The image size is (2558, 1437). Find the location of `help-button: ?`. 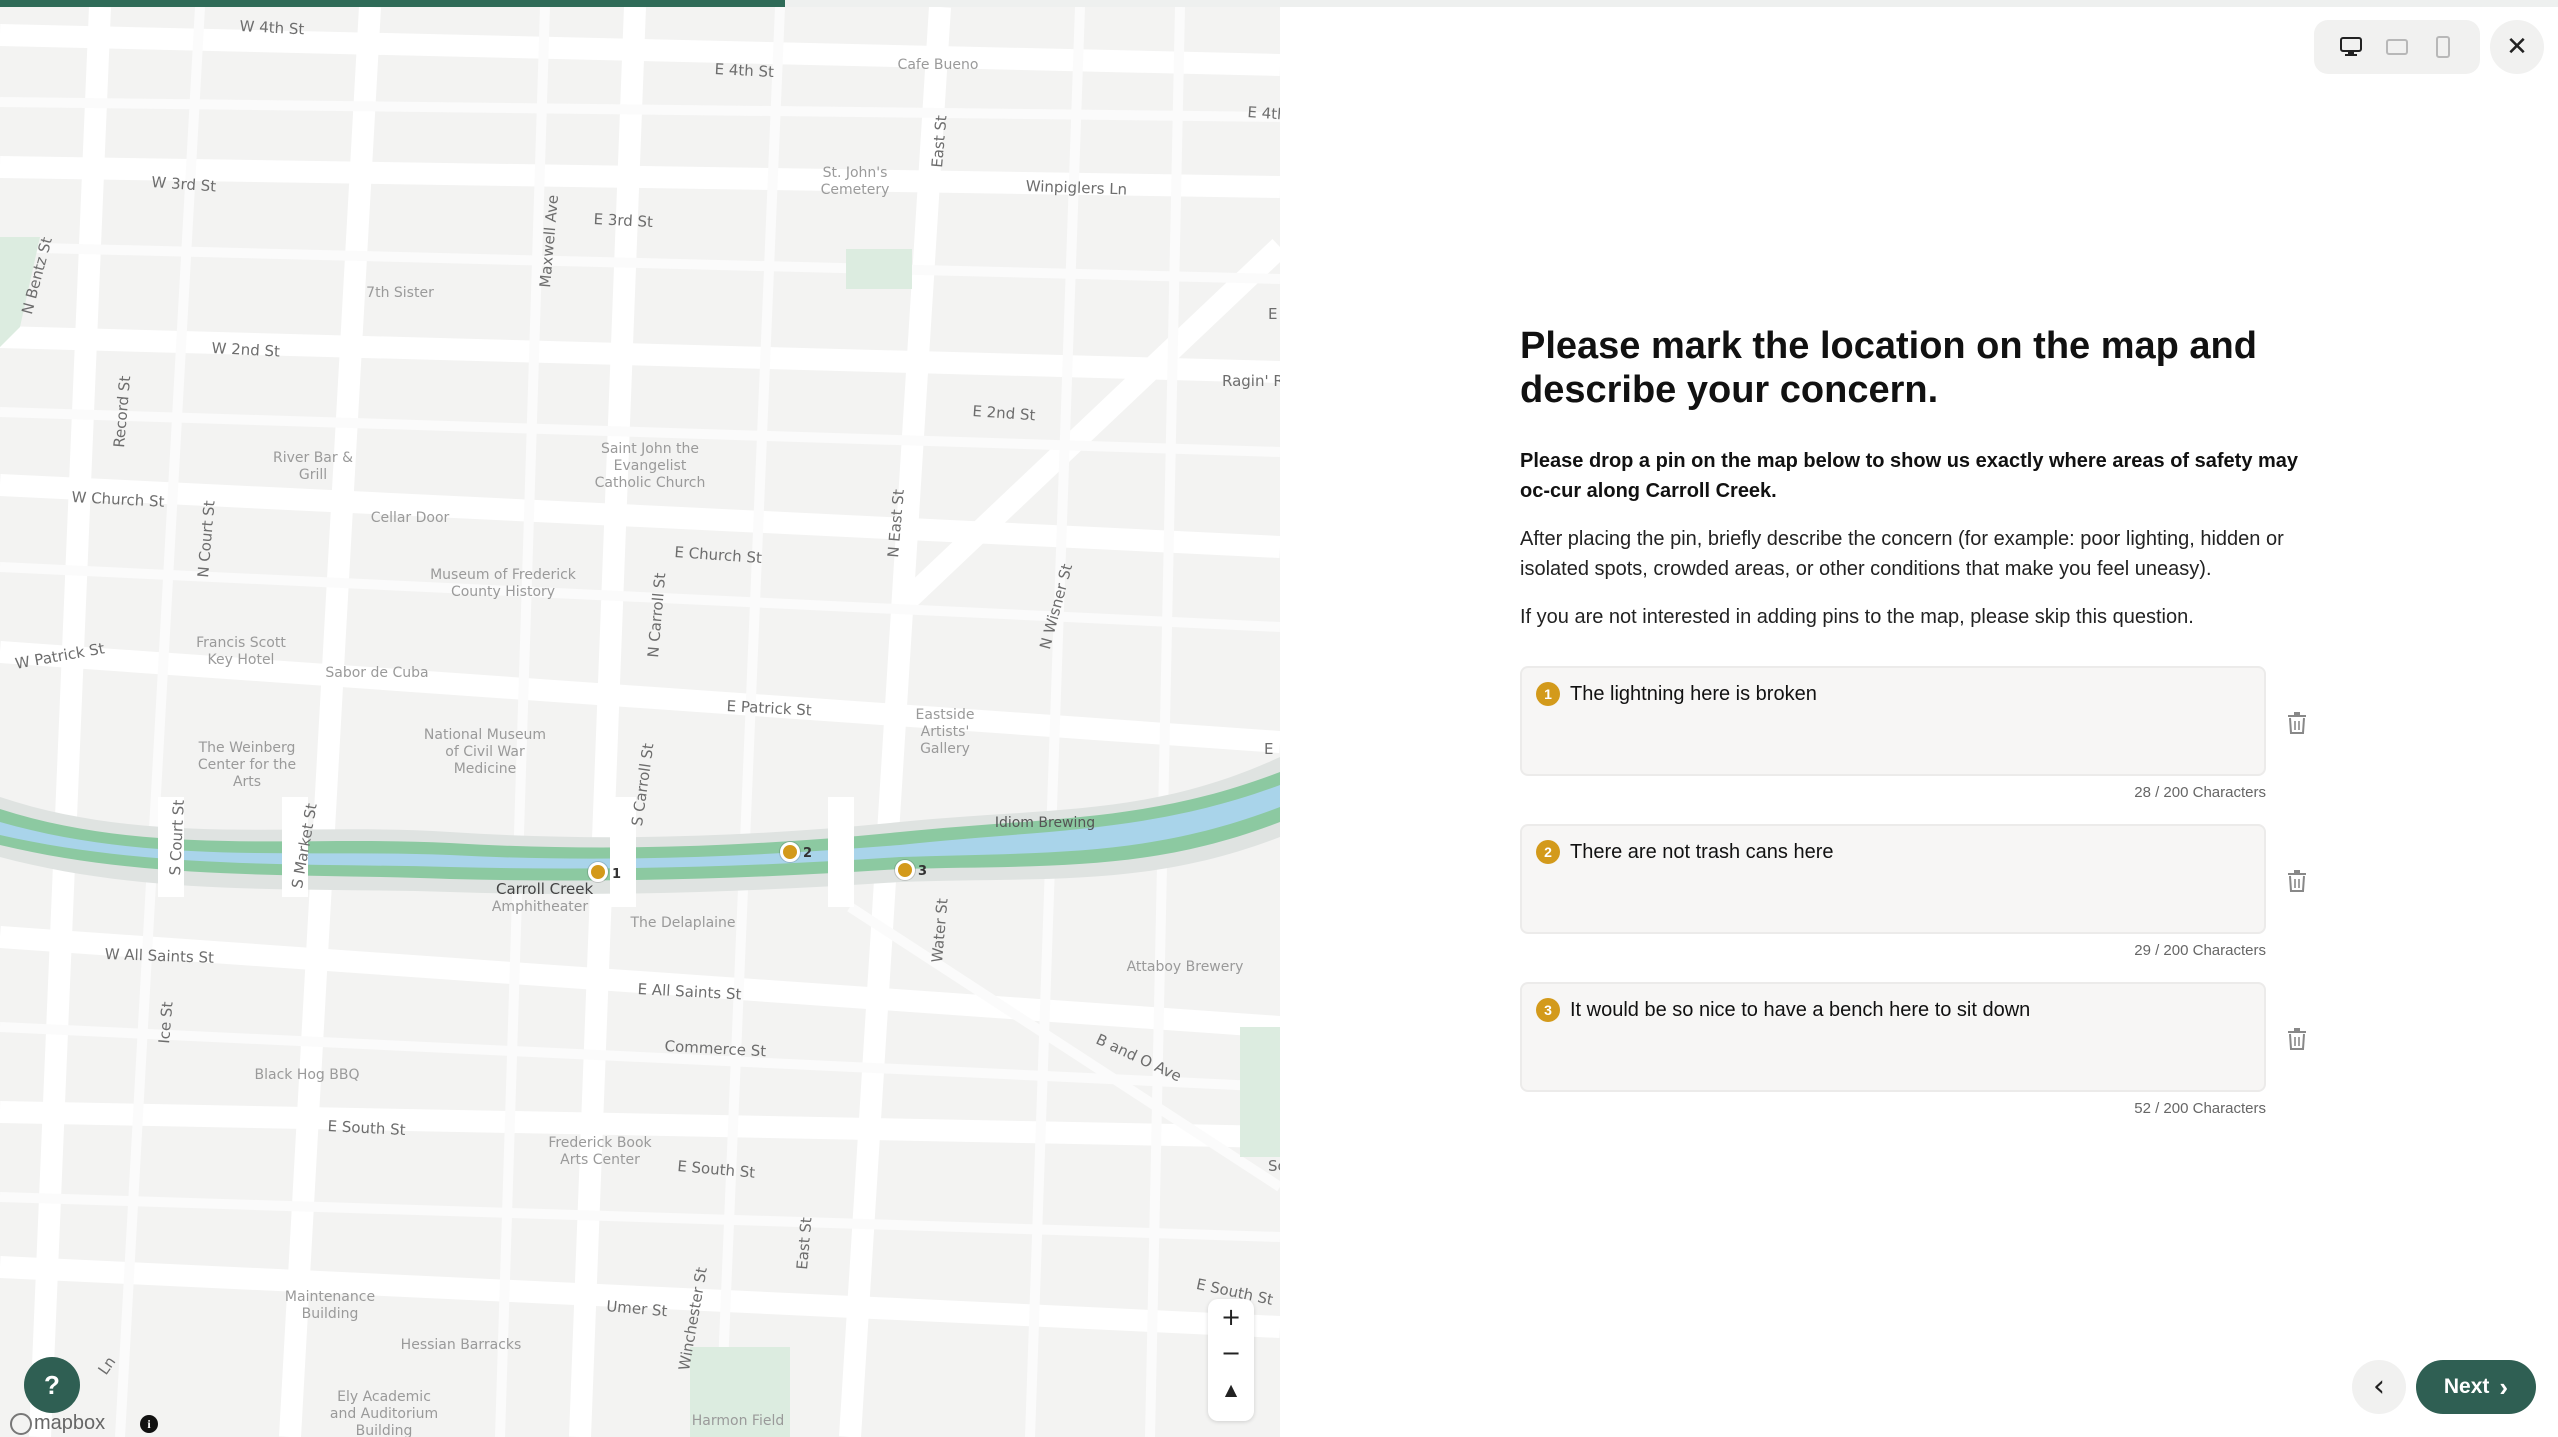

help-button: ? is located at coordinates (52, 1385).